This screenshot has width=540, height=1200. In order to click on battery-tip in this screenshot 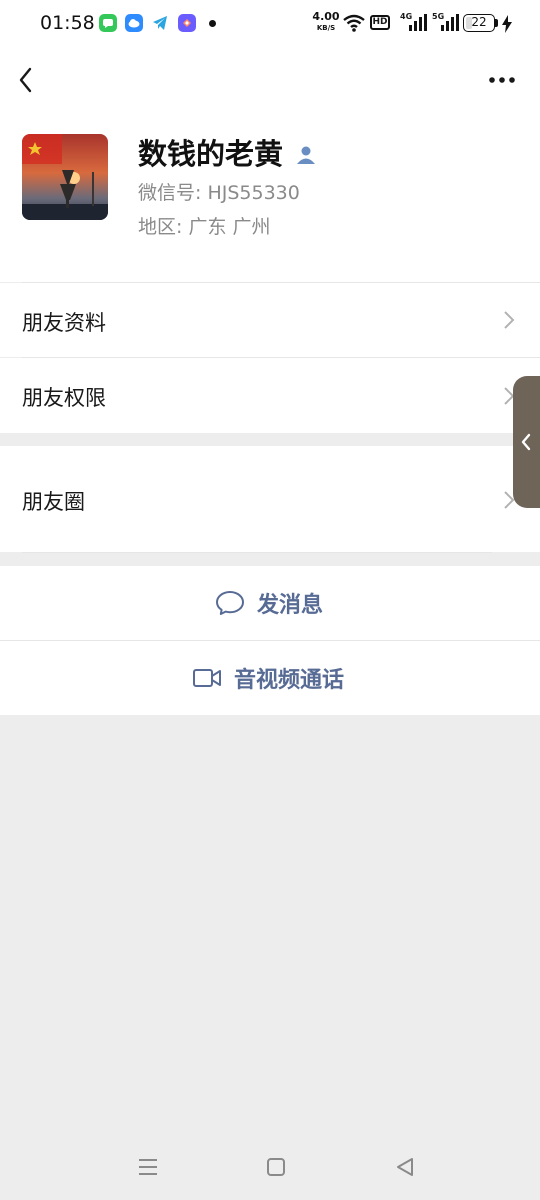, I will do `click(496, 23)`.